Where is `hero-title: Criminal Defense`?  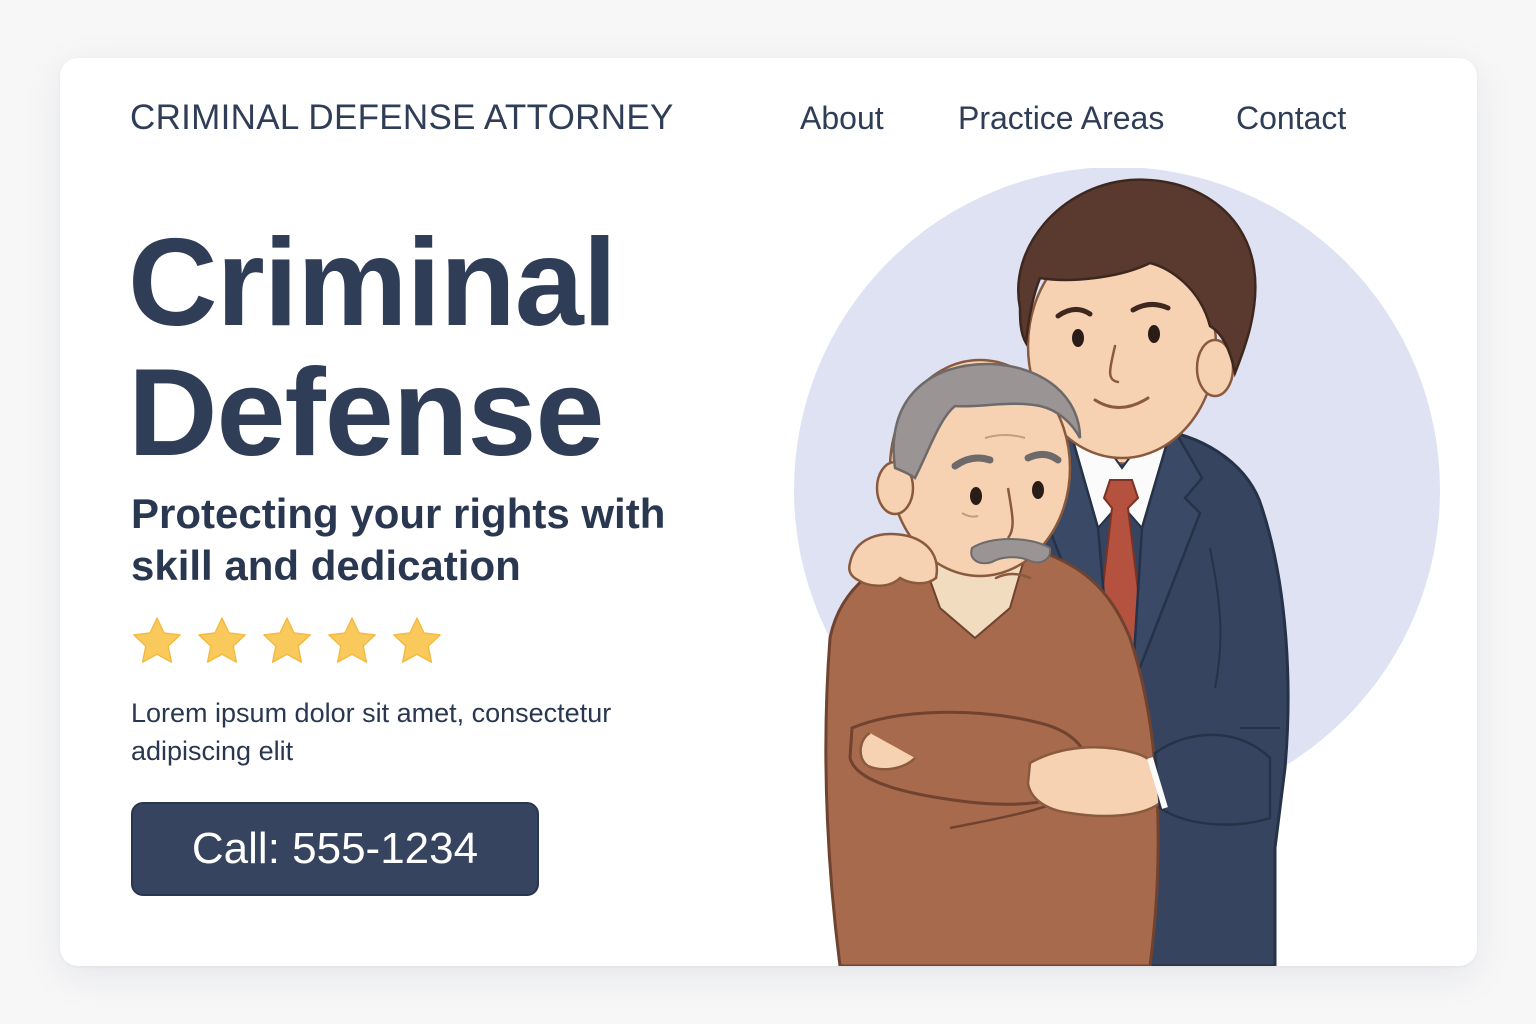
hero-title: Criminal Defense is located at coordinates (372, 348).